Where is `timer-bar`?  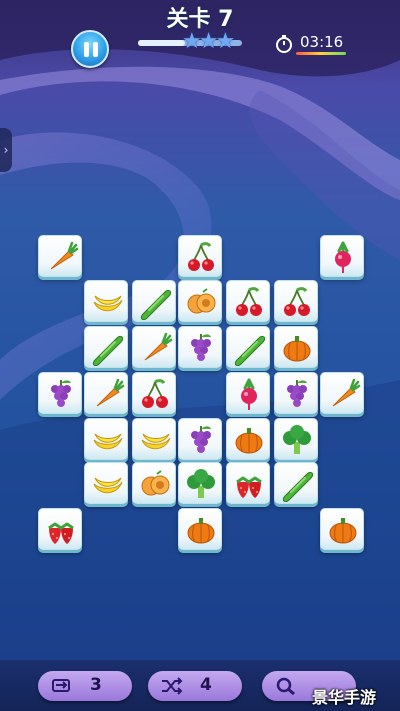
timer-bar is located at coordinates (321, 53).